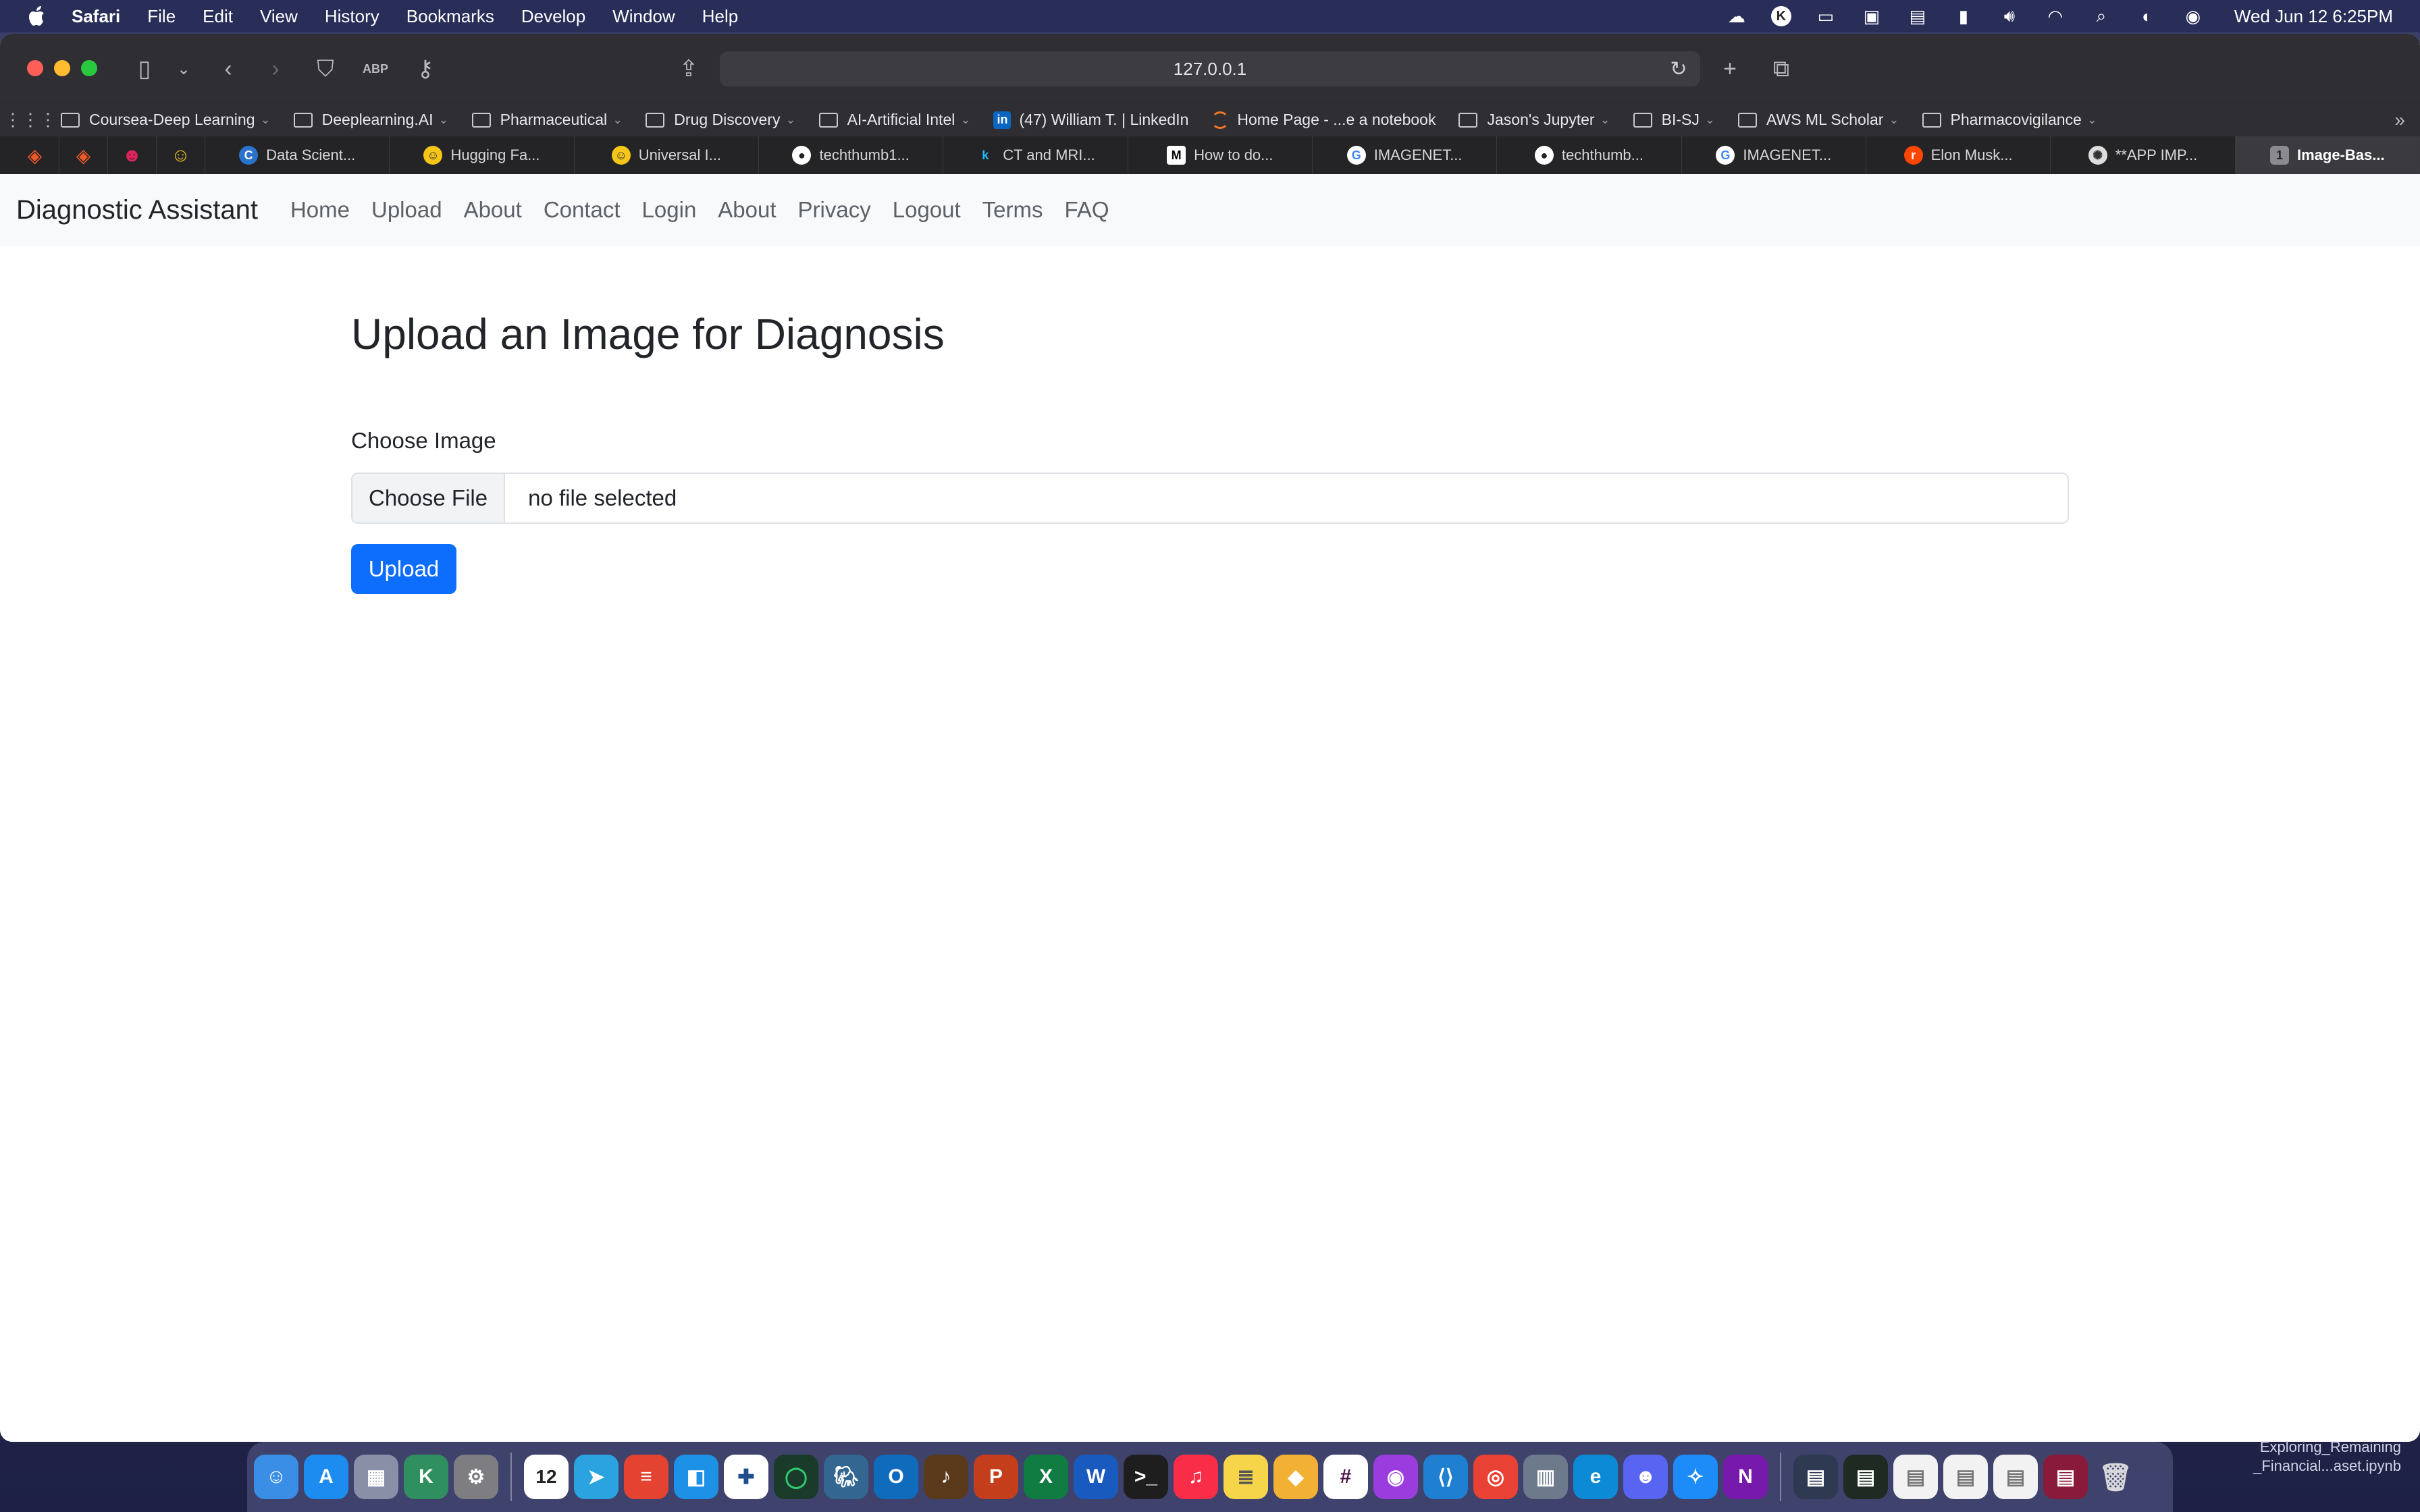  What do you see at coordinates (325, 69) in the screenshot?
I see `privacy-shield-icon: ⛉` at bounding box center [325, 69].